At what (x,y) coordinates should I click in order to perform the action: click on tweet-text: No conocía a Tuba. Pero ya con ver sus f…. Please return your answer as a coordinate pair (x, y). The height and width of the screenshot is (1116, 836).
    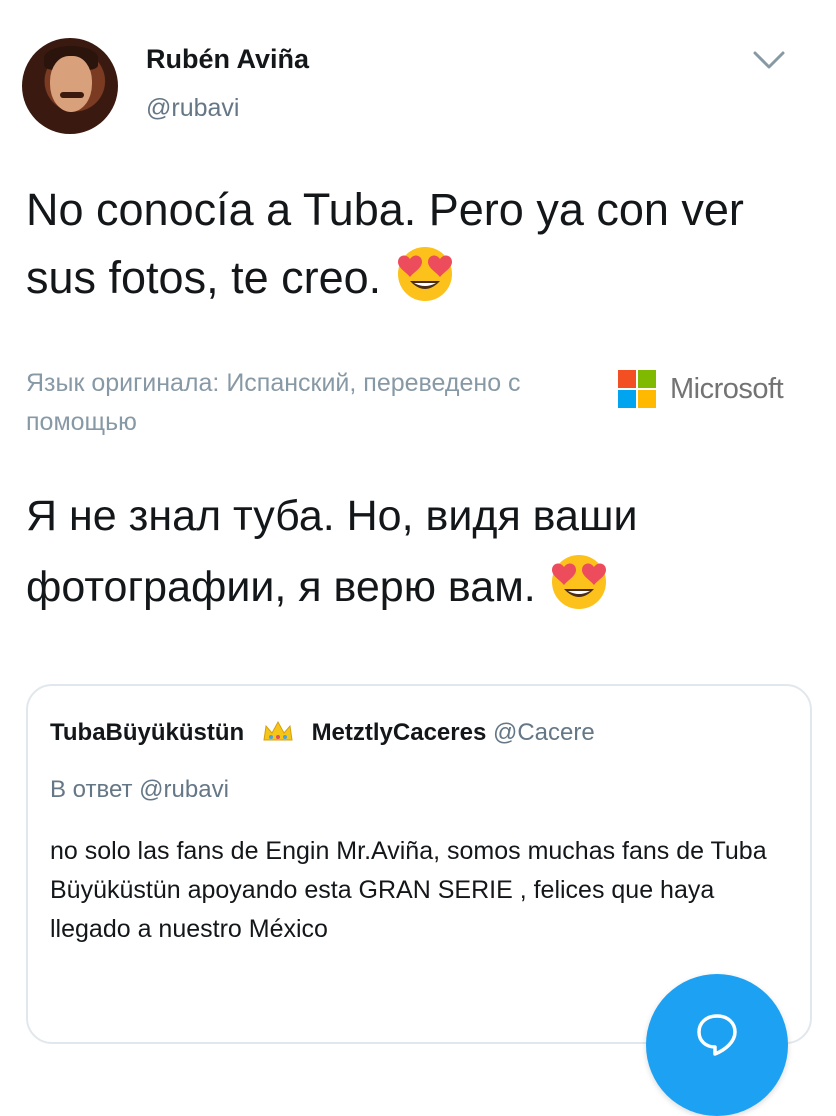
    Looking at the image, I should click on (421, 243).